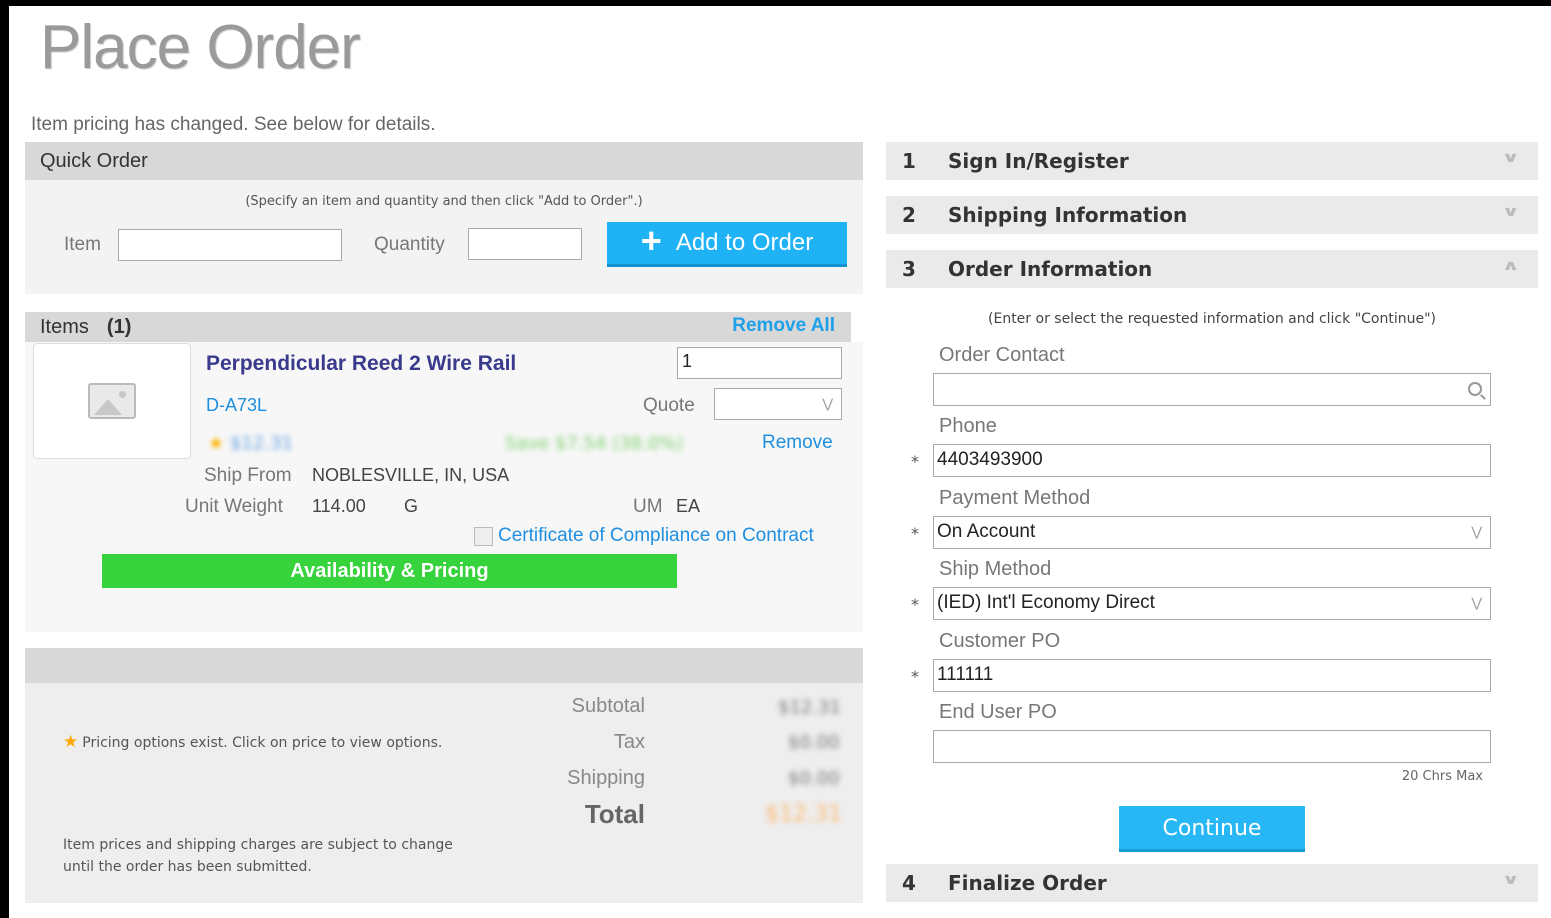 Image resolution: width=1551 pixels, height=918 pixels. What do you see at coordinates (1212, 603) in the screenshot?
I see `ship-method-select: (IED) Int'l Economy Direct ⋁` at bounding box center [1212, 603].